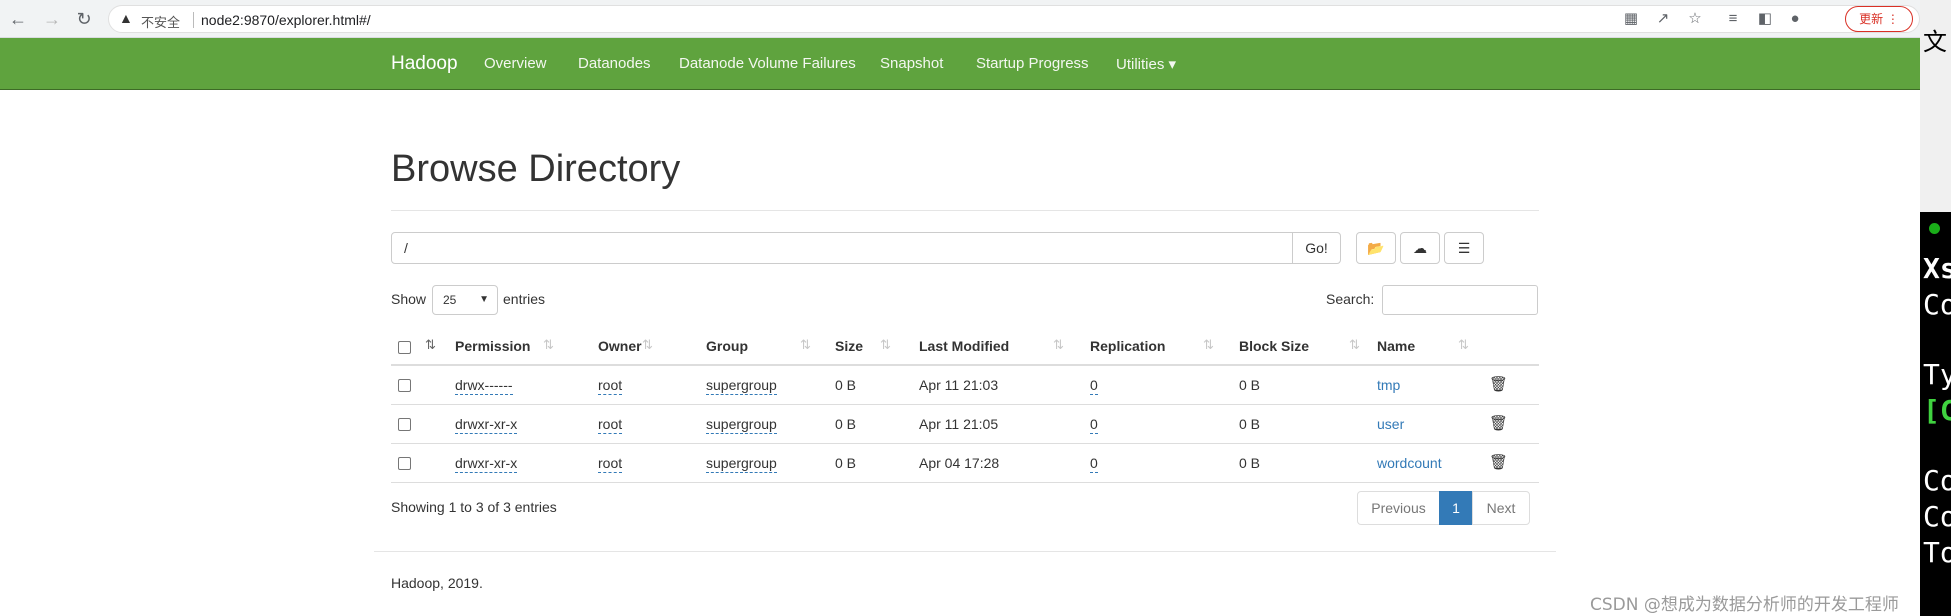  Describe the element at coordinates (1409, 463) in the screenshot. I see `name-link: wordcount` at that location.